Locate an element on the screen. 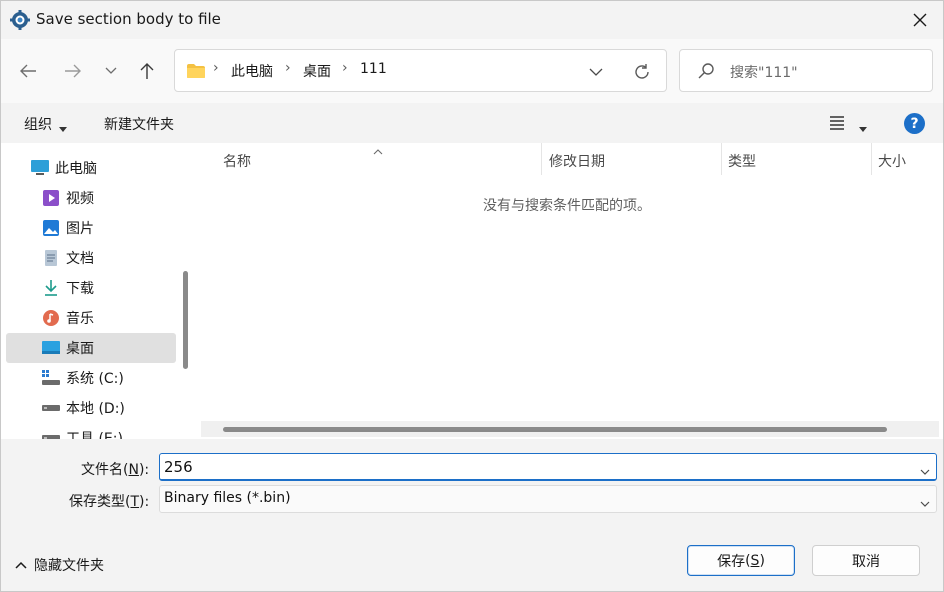 The width and height of the screenshot is (944, 592). filename-field: 256 is located at coordinates (178, 467).